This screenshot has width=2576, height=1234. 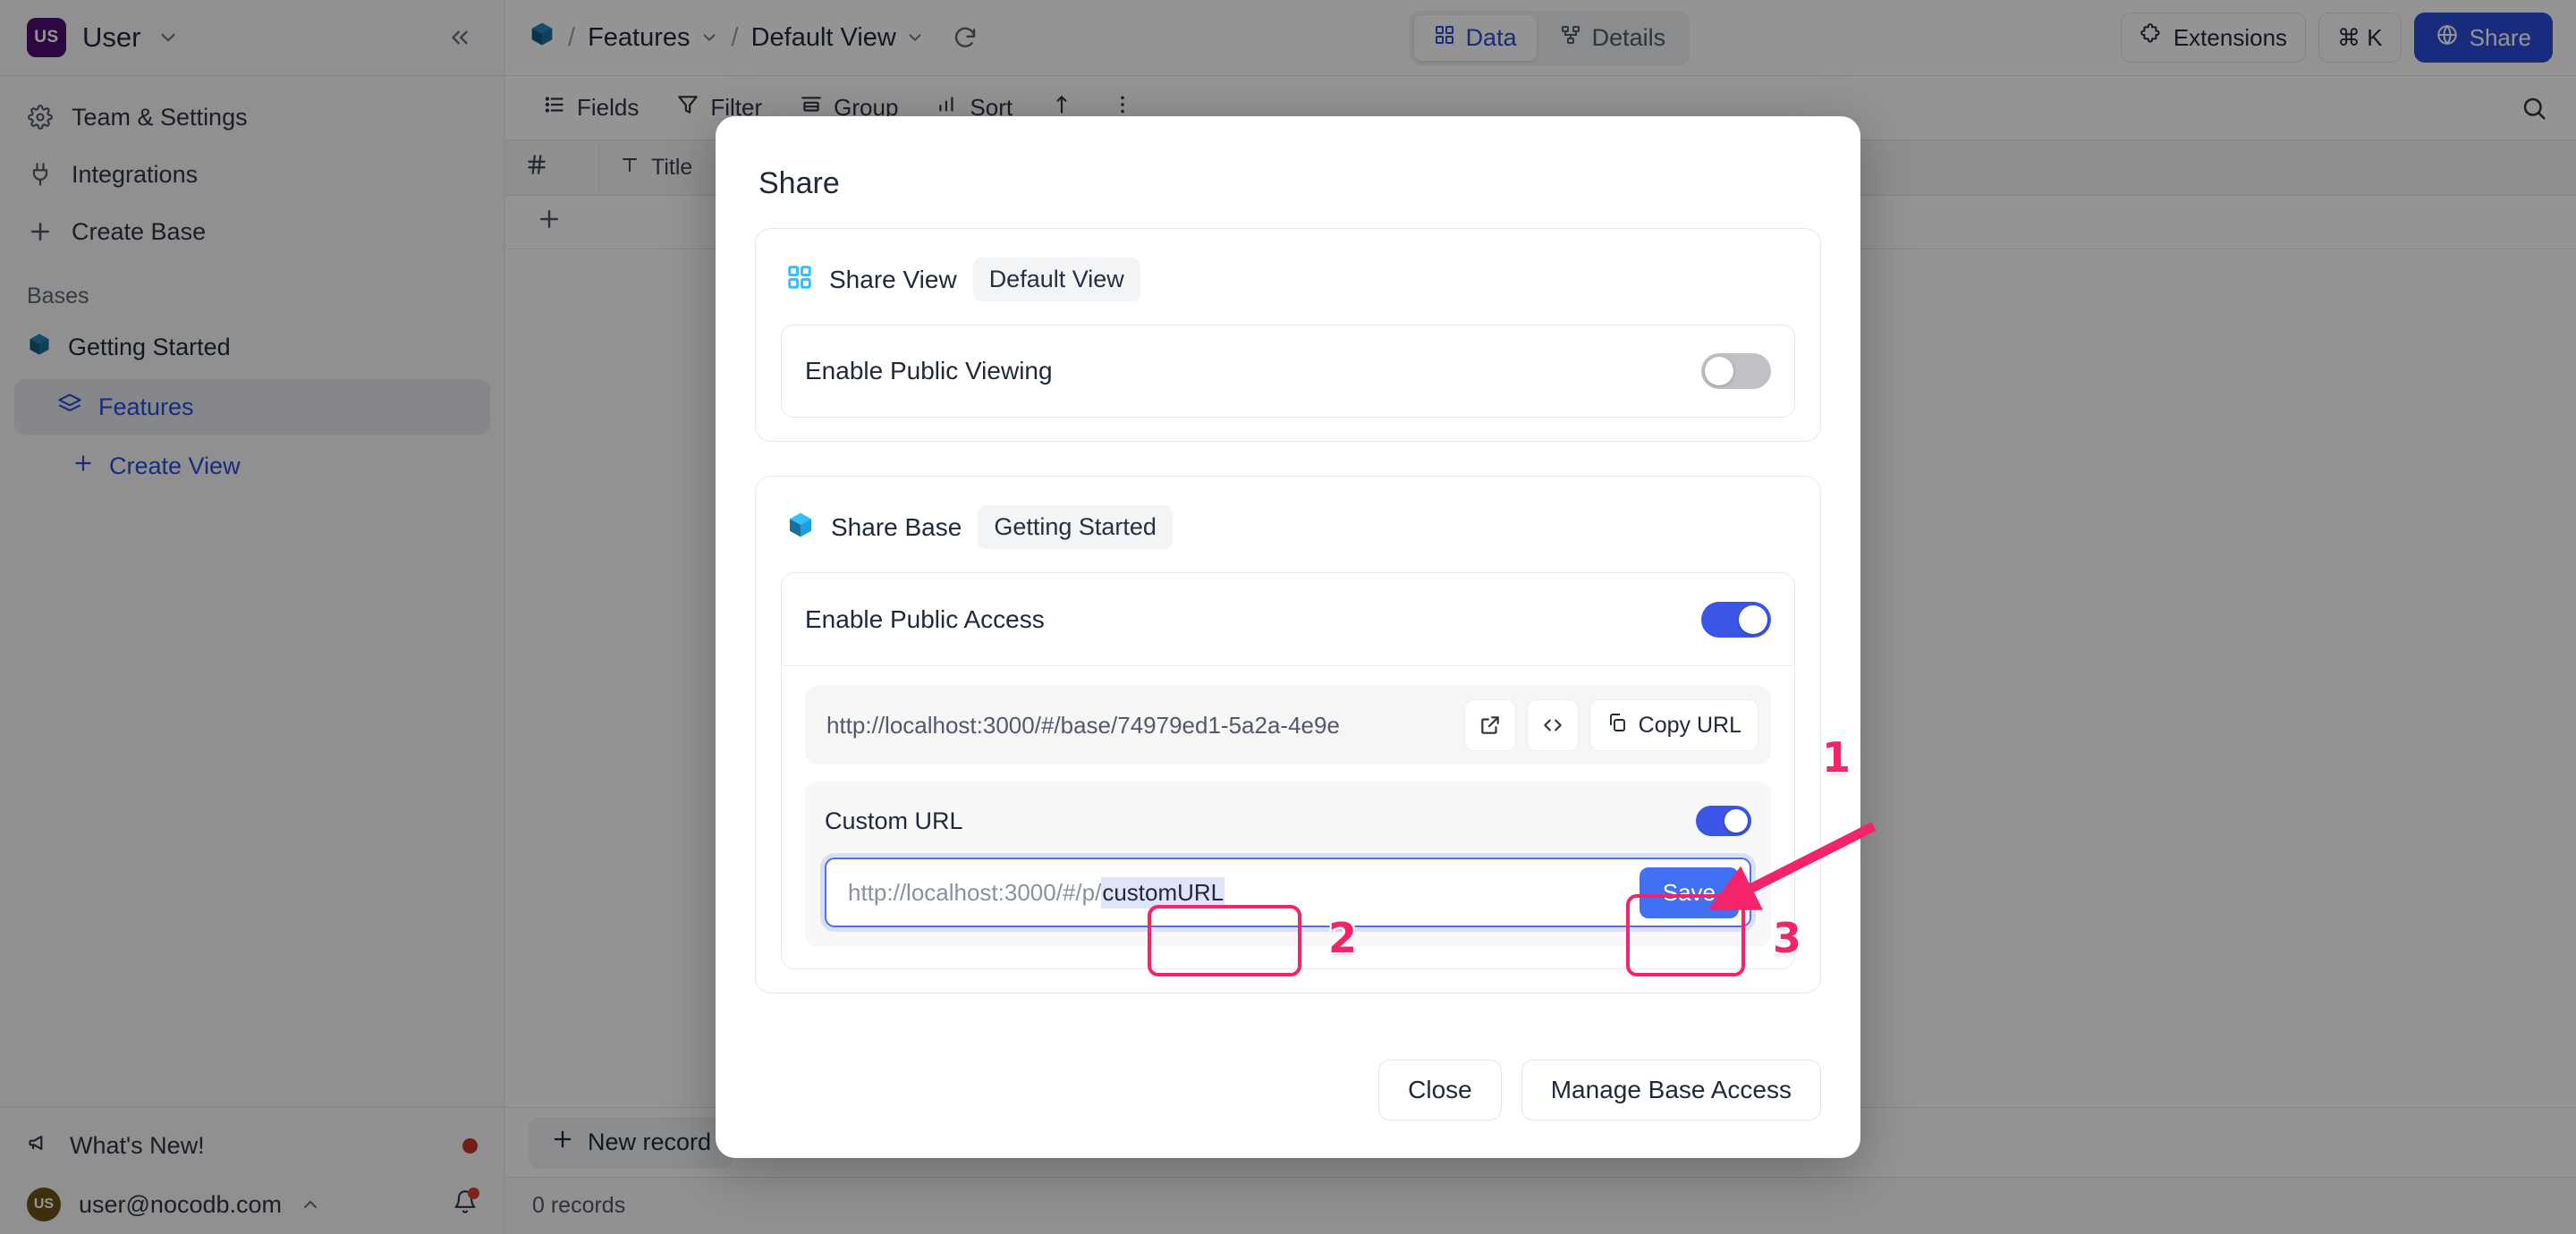 What do you see at coordinates (975, 892) in the screenshot?
I see `custom-url-prefix: http://localhost:3000/#/p/` at bounding box center [975, 892].